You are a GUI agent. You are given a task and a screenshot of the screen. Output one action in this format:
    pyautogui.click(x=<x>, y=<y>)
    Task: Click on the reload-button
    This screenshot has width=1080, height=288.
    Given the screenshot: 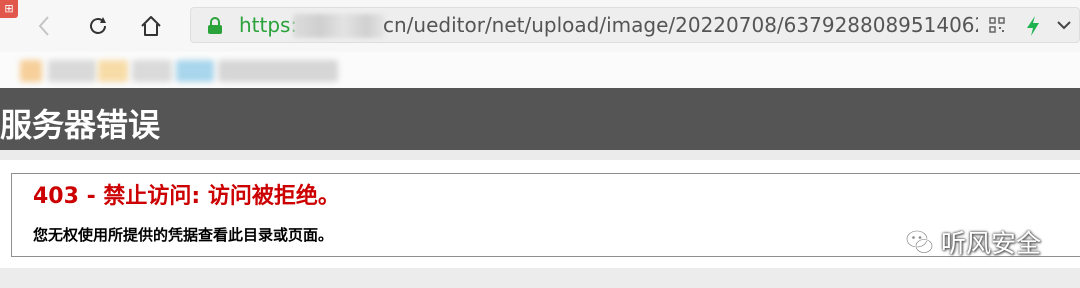 What is the action you would take?
    pyautogui.click(x=98, y=26)
    